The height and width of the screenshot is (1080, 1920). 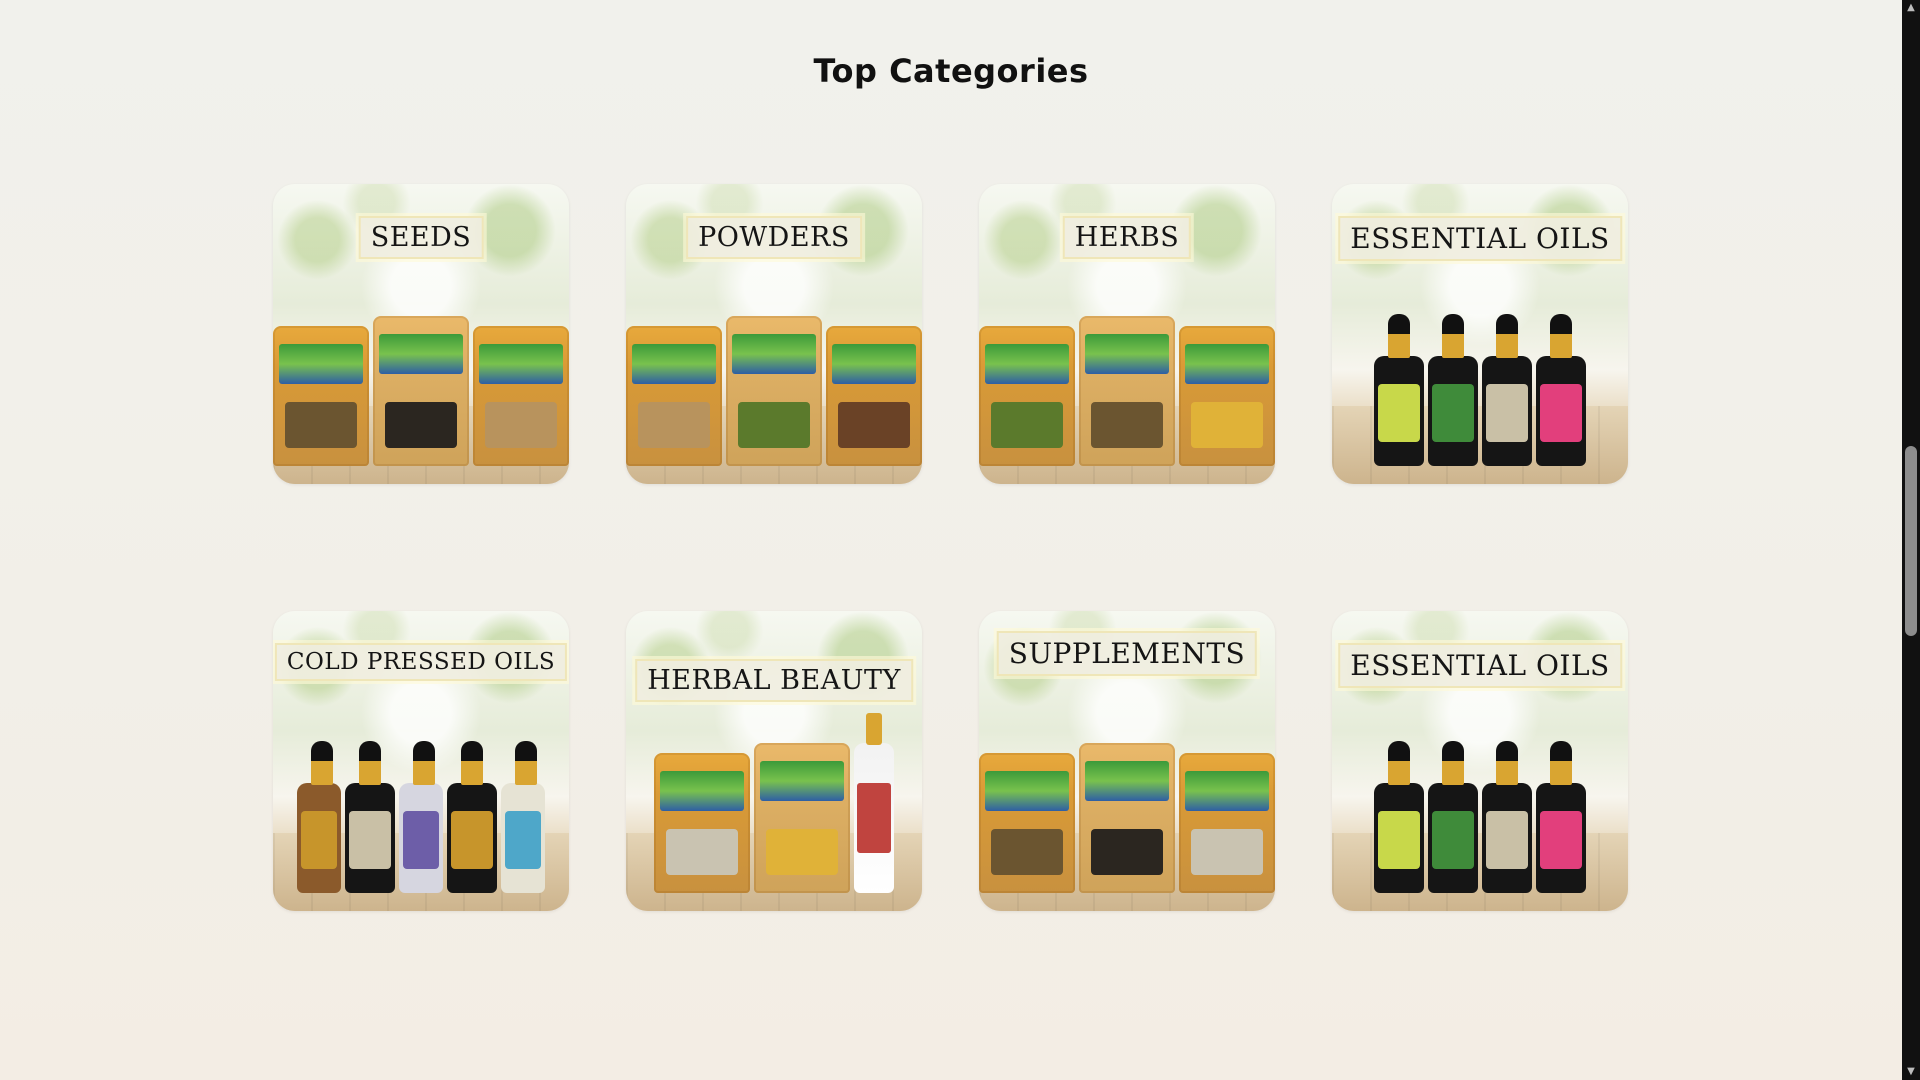 I want to click on category-label: COLD PRESSED OILS, so click(x=421, y=662).